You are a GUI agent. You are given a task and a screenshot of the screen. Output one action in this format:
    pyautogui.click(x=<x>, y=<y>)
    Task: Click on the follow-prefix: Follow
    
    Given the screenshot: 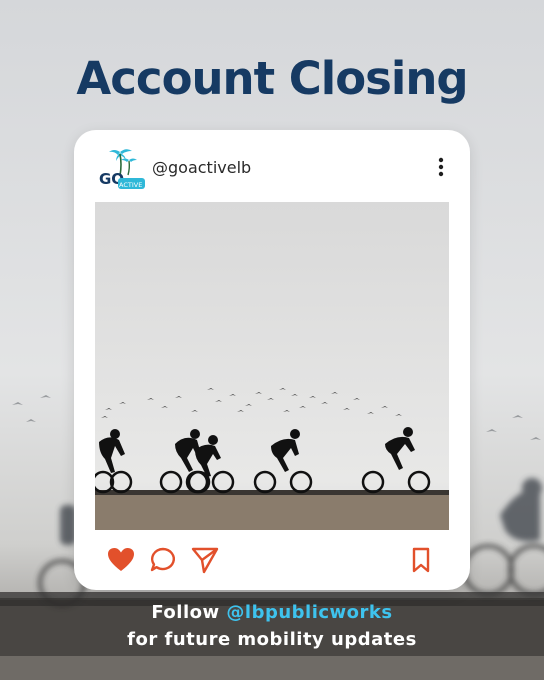 What is the action you would take?
    pyautogui.click(x=189, y=612)
    